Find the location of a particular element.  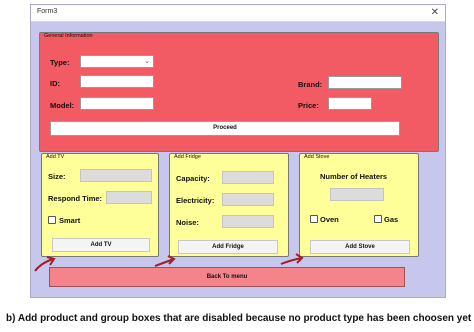

add-tv-group: Add TV Size: Respond Time: Smart Add TV is located at coordinates (100, 205).